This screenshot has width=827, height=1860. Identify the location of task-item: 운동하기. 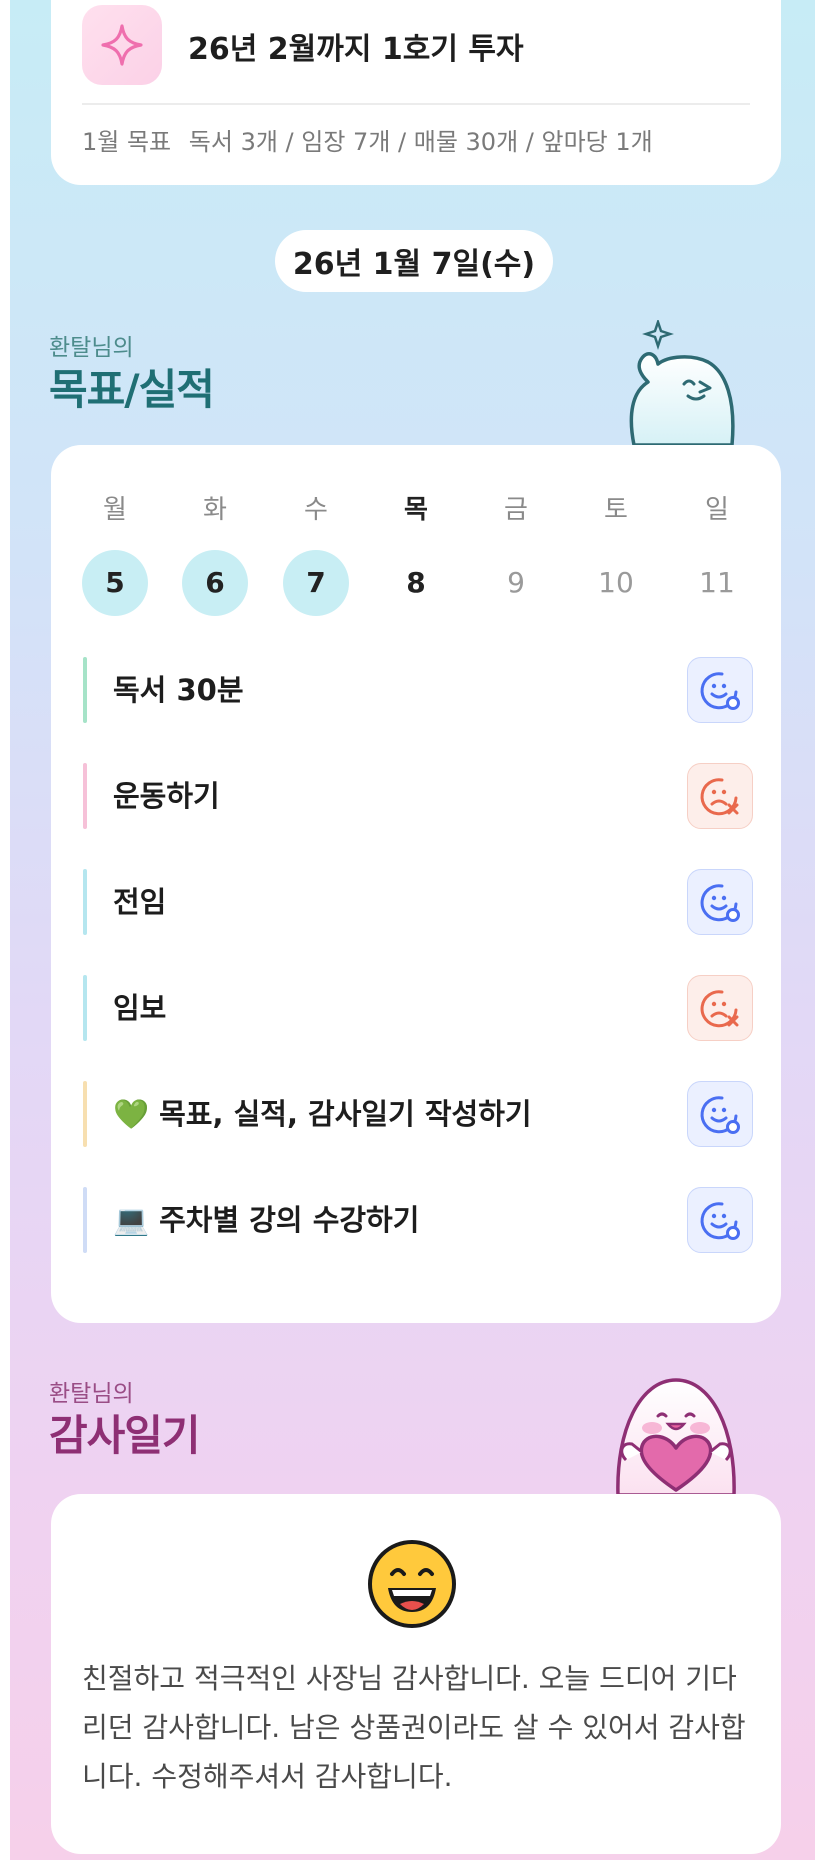
(418, 796).